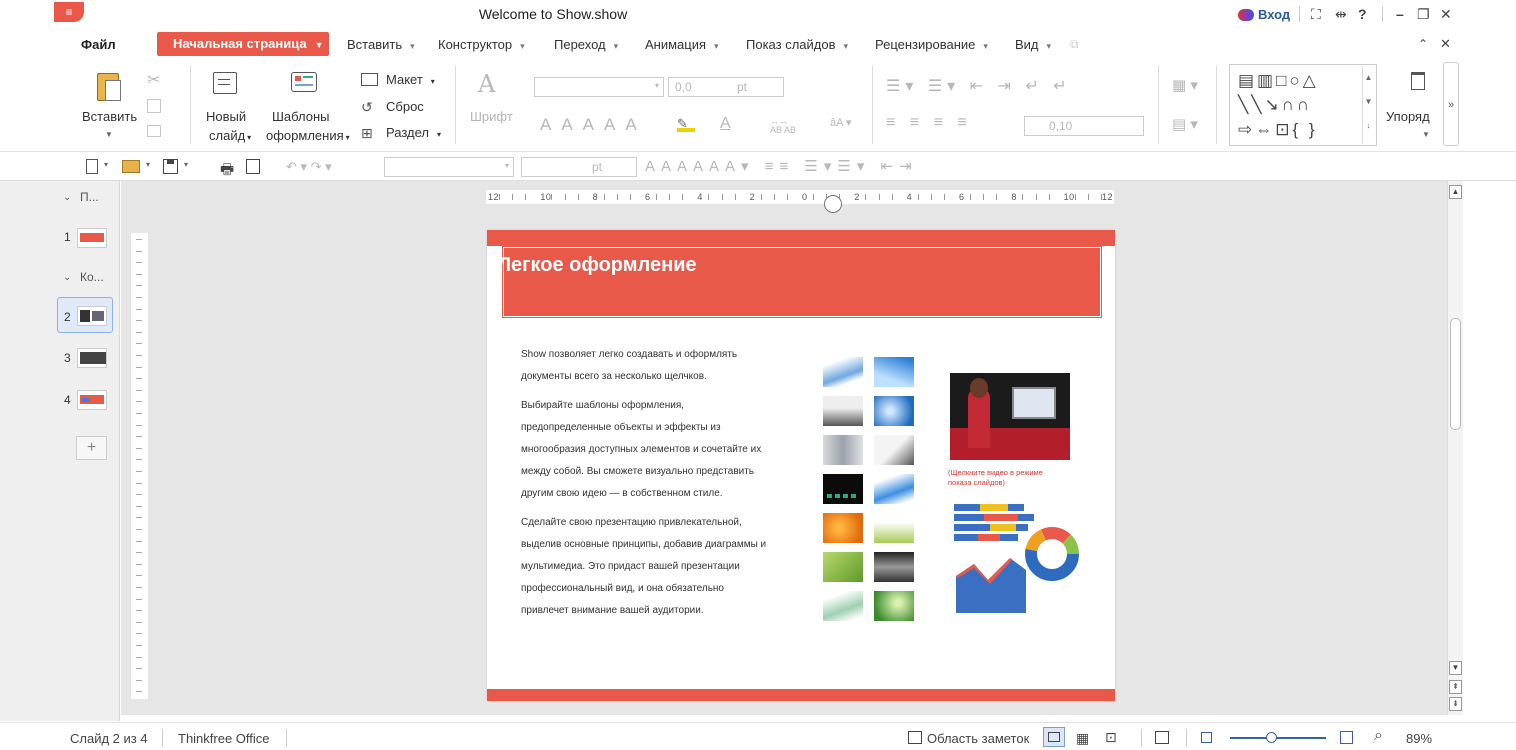 This screenshot has height=750, width=1516. Describe the element at coordinates (1341, 14) in the screenshot. I see `fit-width-icon: ⇹` at that location.